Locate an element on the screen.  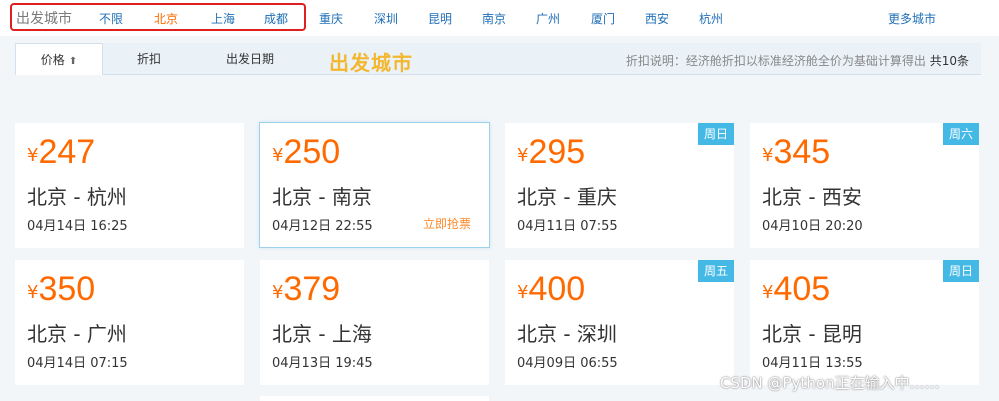
flight-card: 周六 ¥345 北京 - 西安 04月10日 20:20 is located at coordinates (864, 185).